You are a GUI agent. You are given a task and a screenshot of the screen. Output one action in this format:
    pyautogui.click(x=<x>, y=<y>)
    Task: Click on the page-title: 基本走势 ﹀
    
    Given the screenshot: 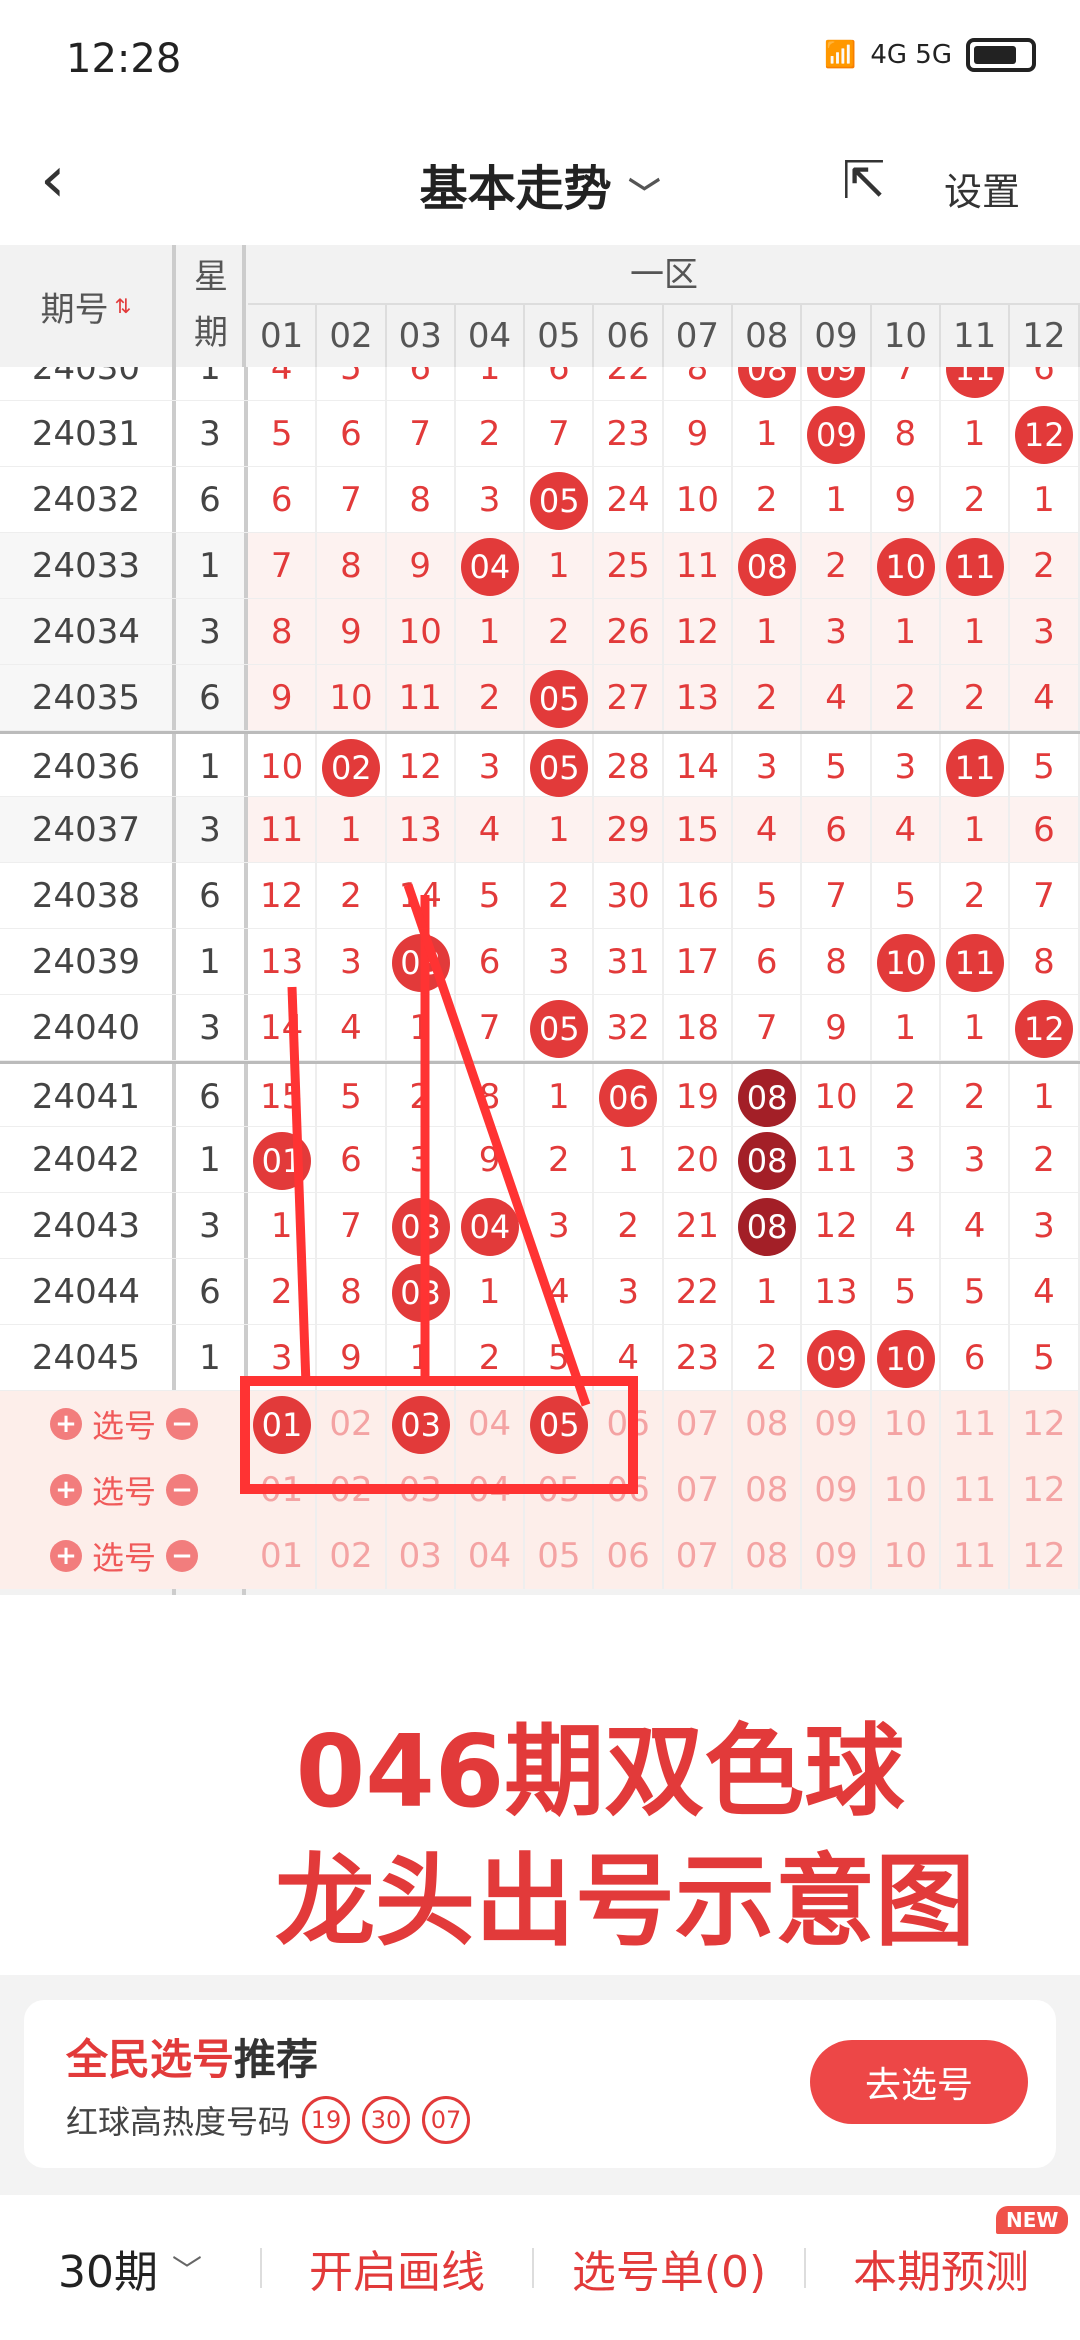 What is the action you would take?
    pyautogui.click(x=540, y=184)
    